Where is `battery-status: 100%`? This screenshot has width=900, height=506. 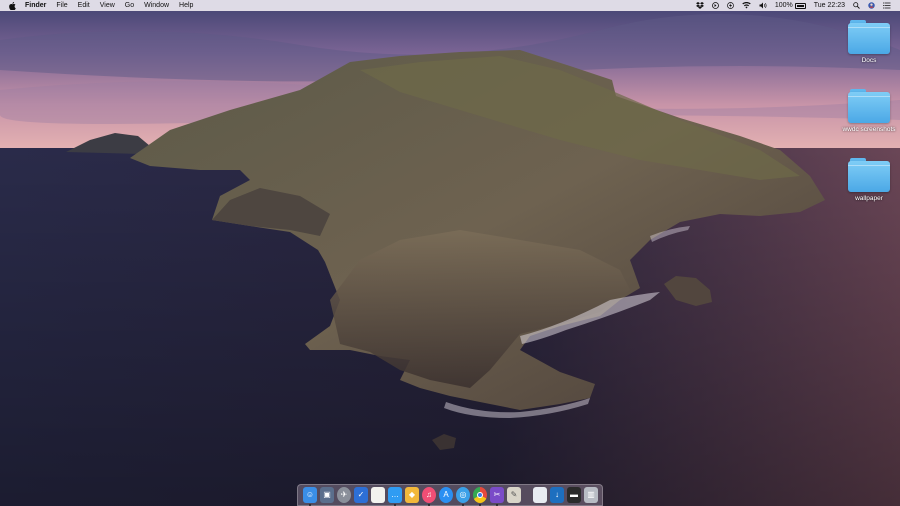
battery-status: 100% is located at coordinates (790, 5).